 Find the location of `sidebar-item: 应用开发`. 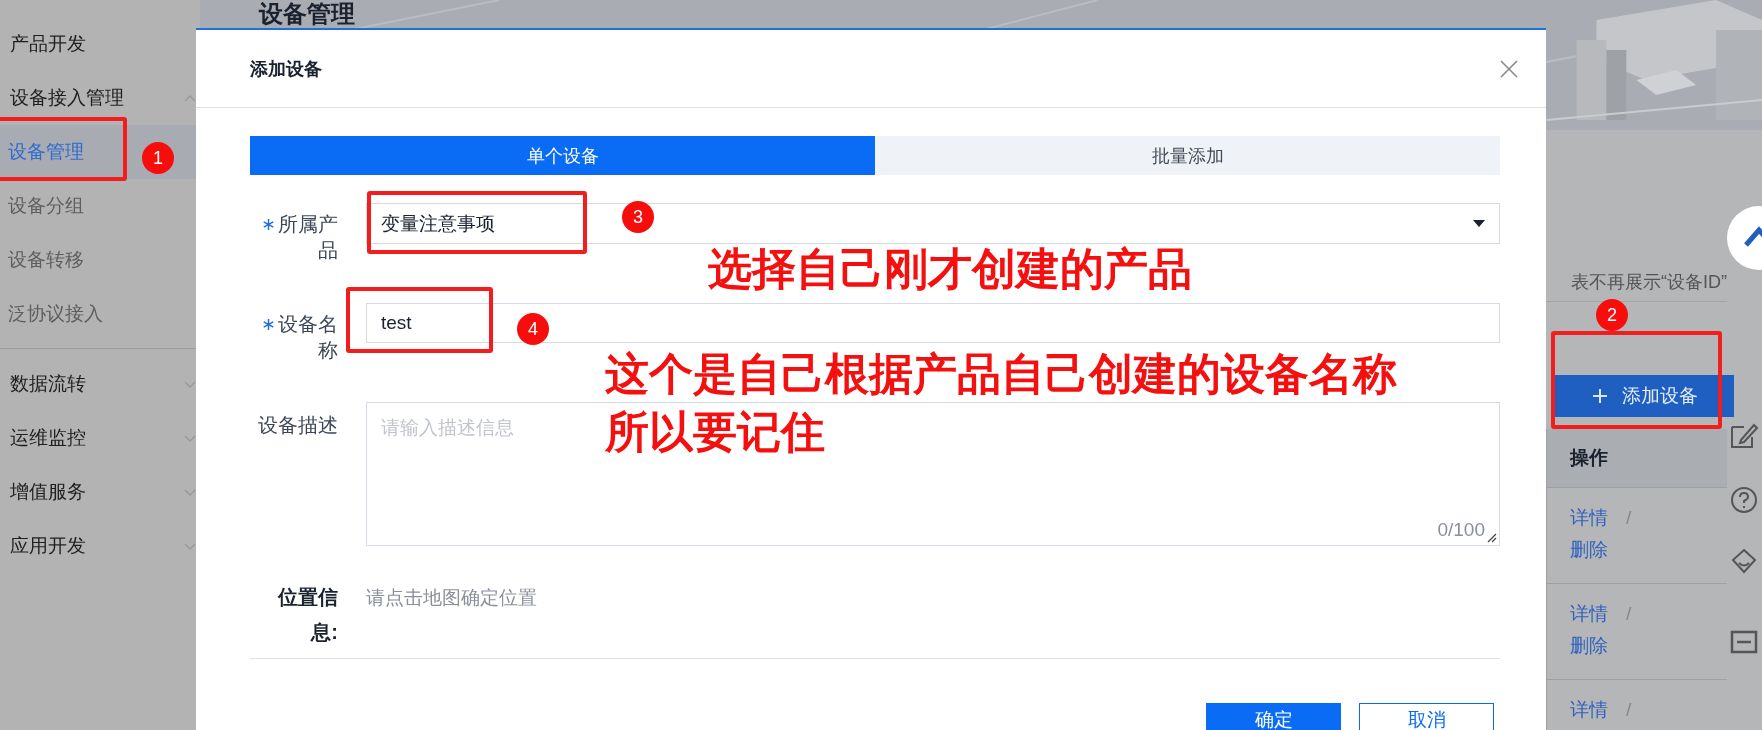

sidebar-item: 应用开发 is located at coordinates (100, 546).